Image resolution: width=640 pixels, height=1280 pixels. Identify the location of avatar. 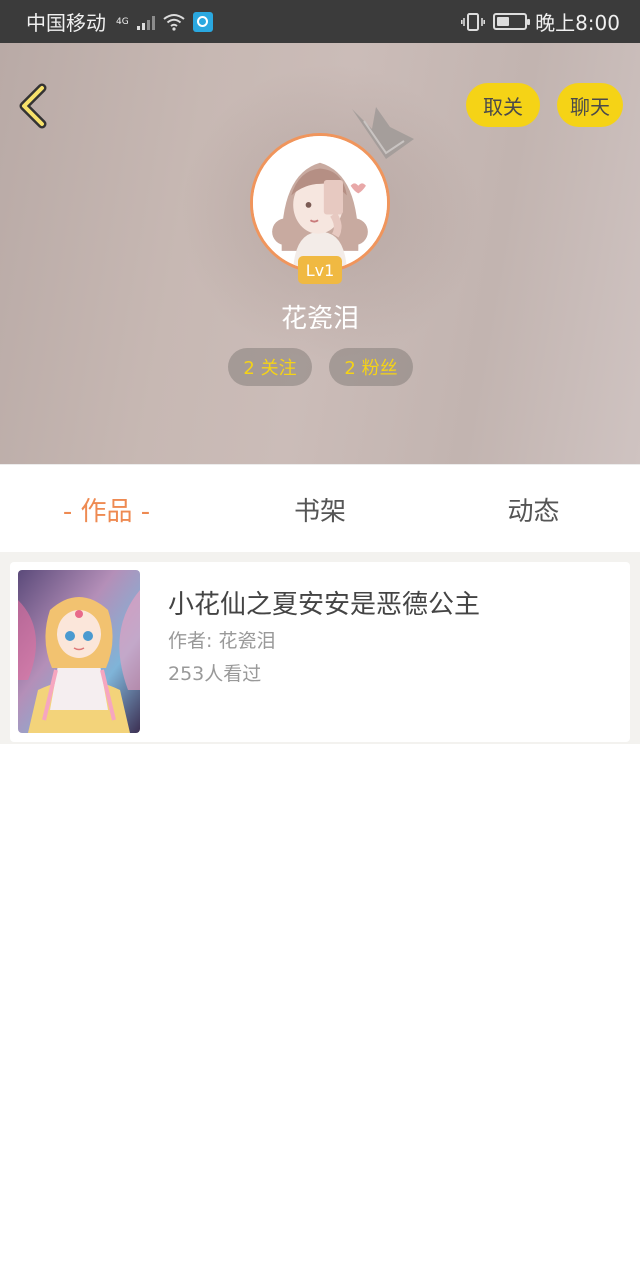
(320, 203).